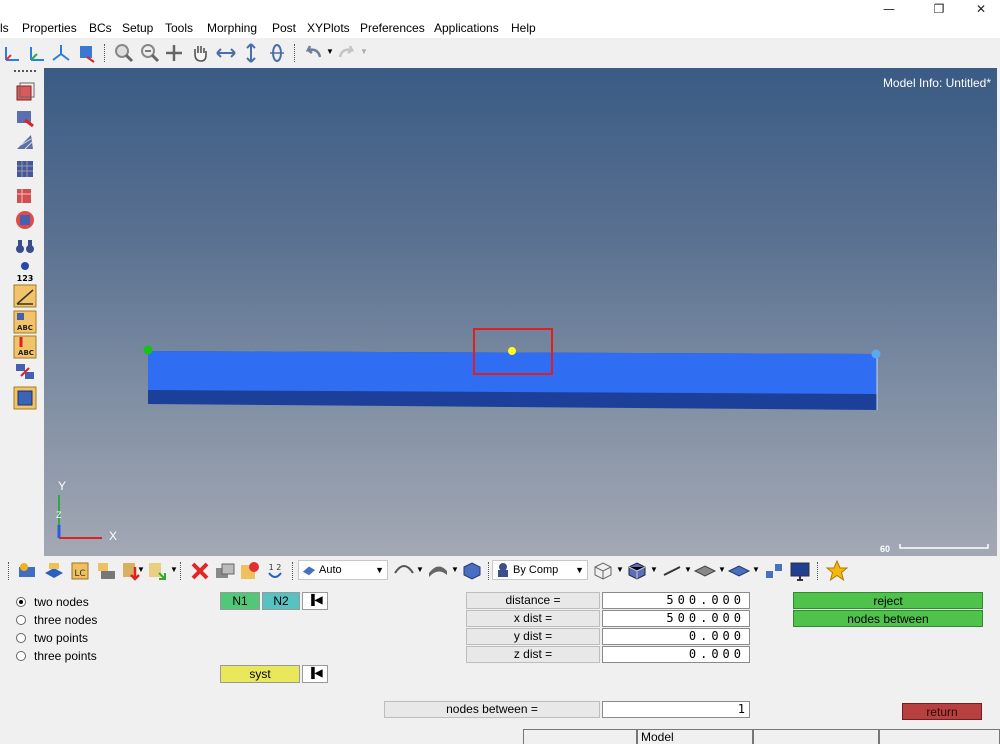 This screenshot has height=744, width=1000. I want to click on syst-selector: syst, so click(260, 674).